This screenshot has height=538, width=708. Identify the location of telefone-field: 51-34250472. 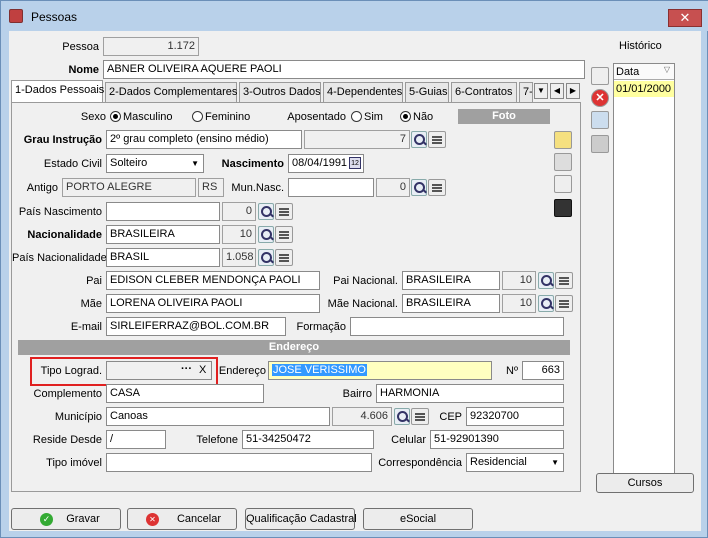
(308, 439).